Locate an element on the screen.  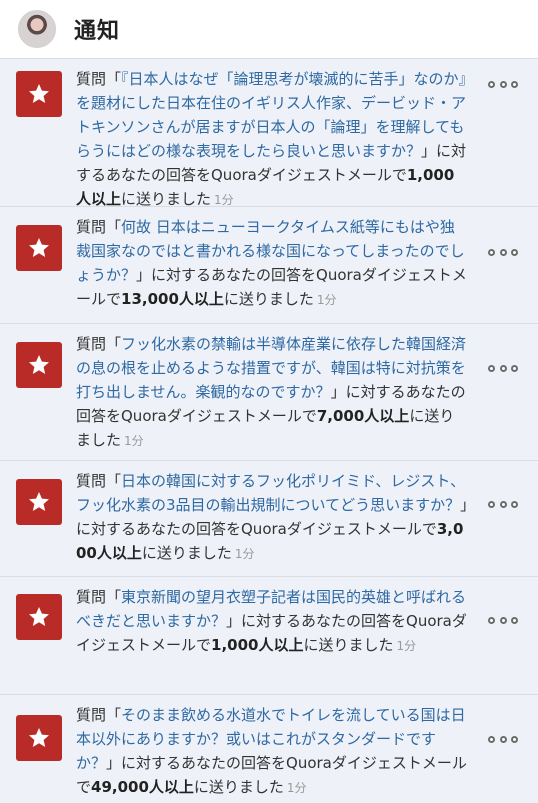
recipient-count: 49,000人以上 is located at coordinates (142, 787).